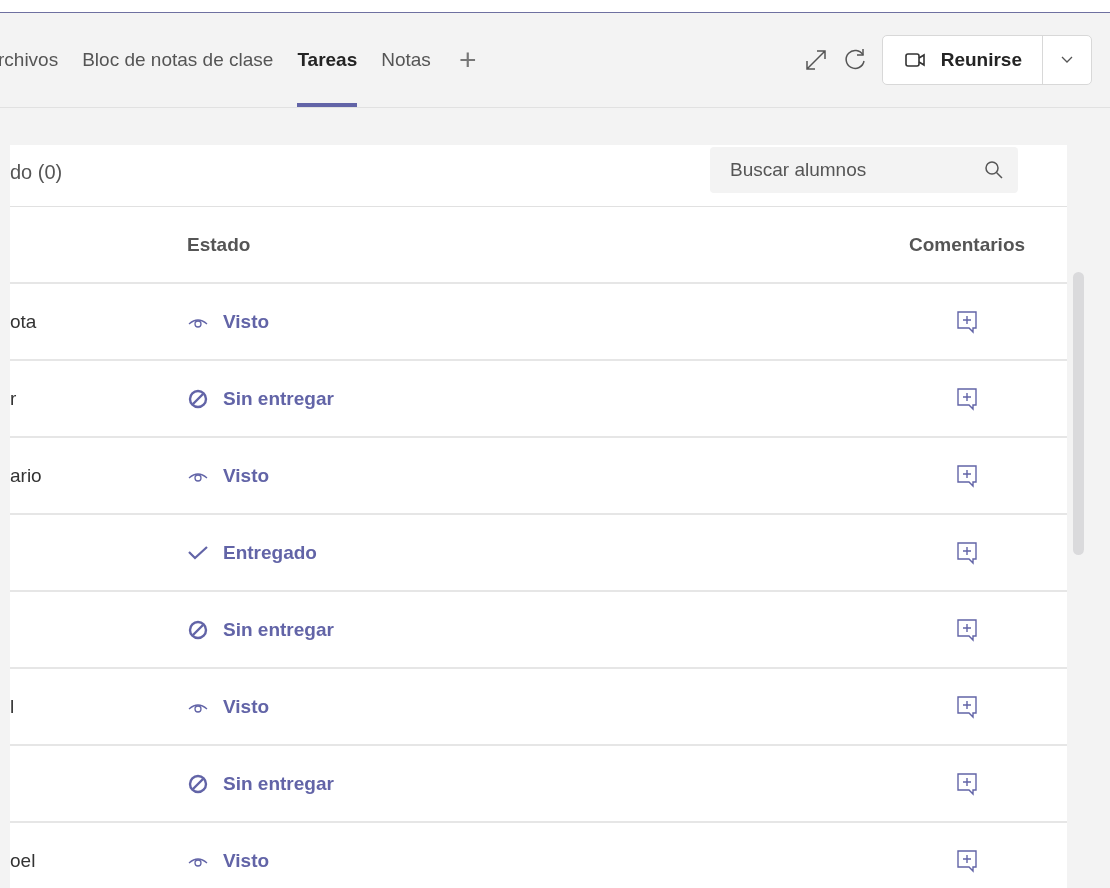 The width and height of the screenshot is (1110, 888). What do you see at coordinates (219, 244) in the screenshot?
I see `column-header: Estado` at bounding box center [219, 244].